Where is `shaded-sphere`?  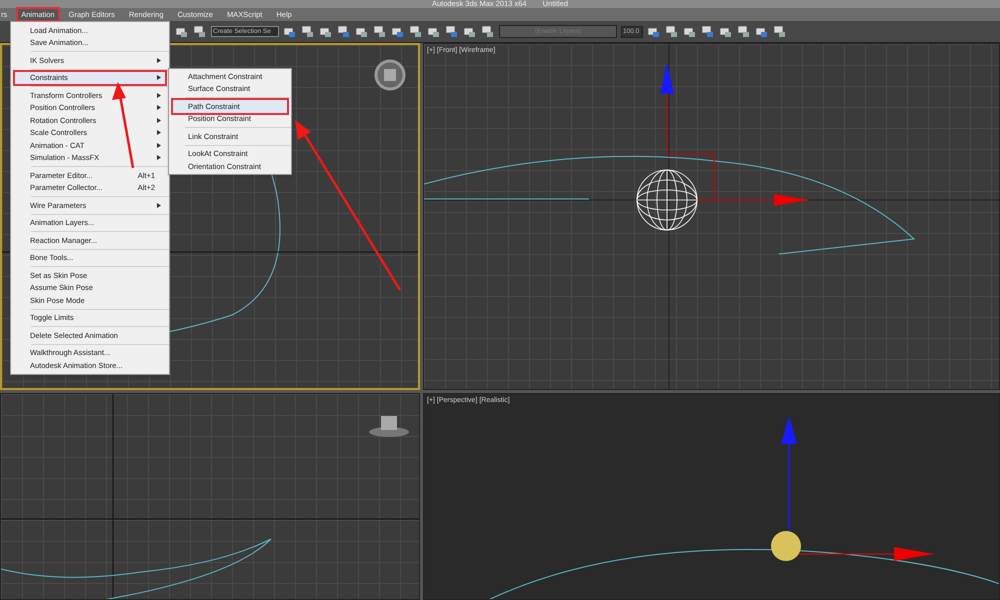 shaded-sphere is located at coordinates (786, 546).